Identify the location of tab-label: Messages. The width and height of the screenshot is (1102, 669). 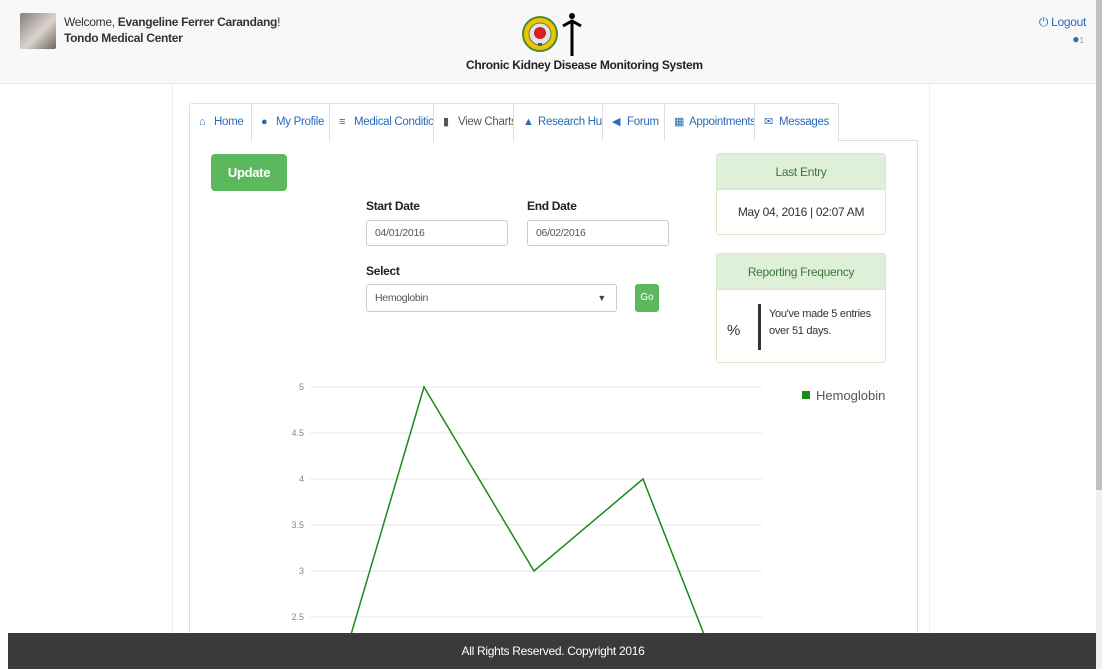
(804, 122).